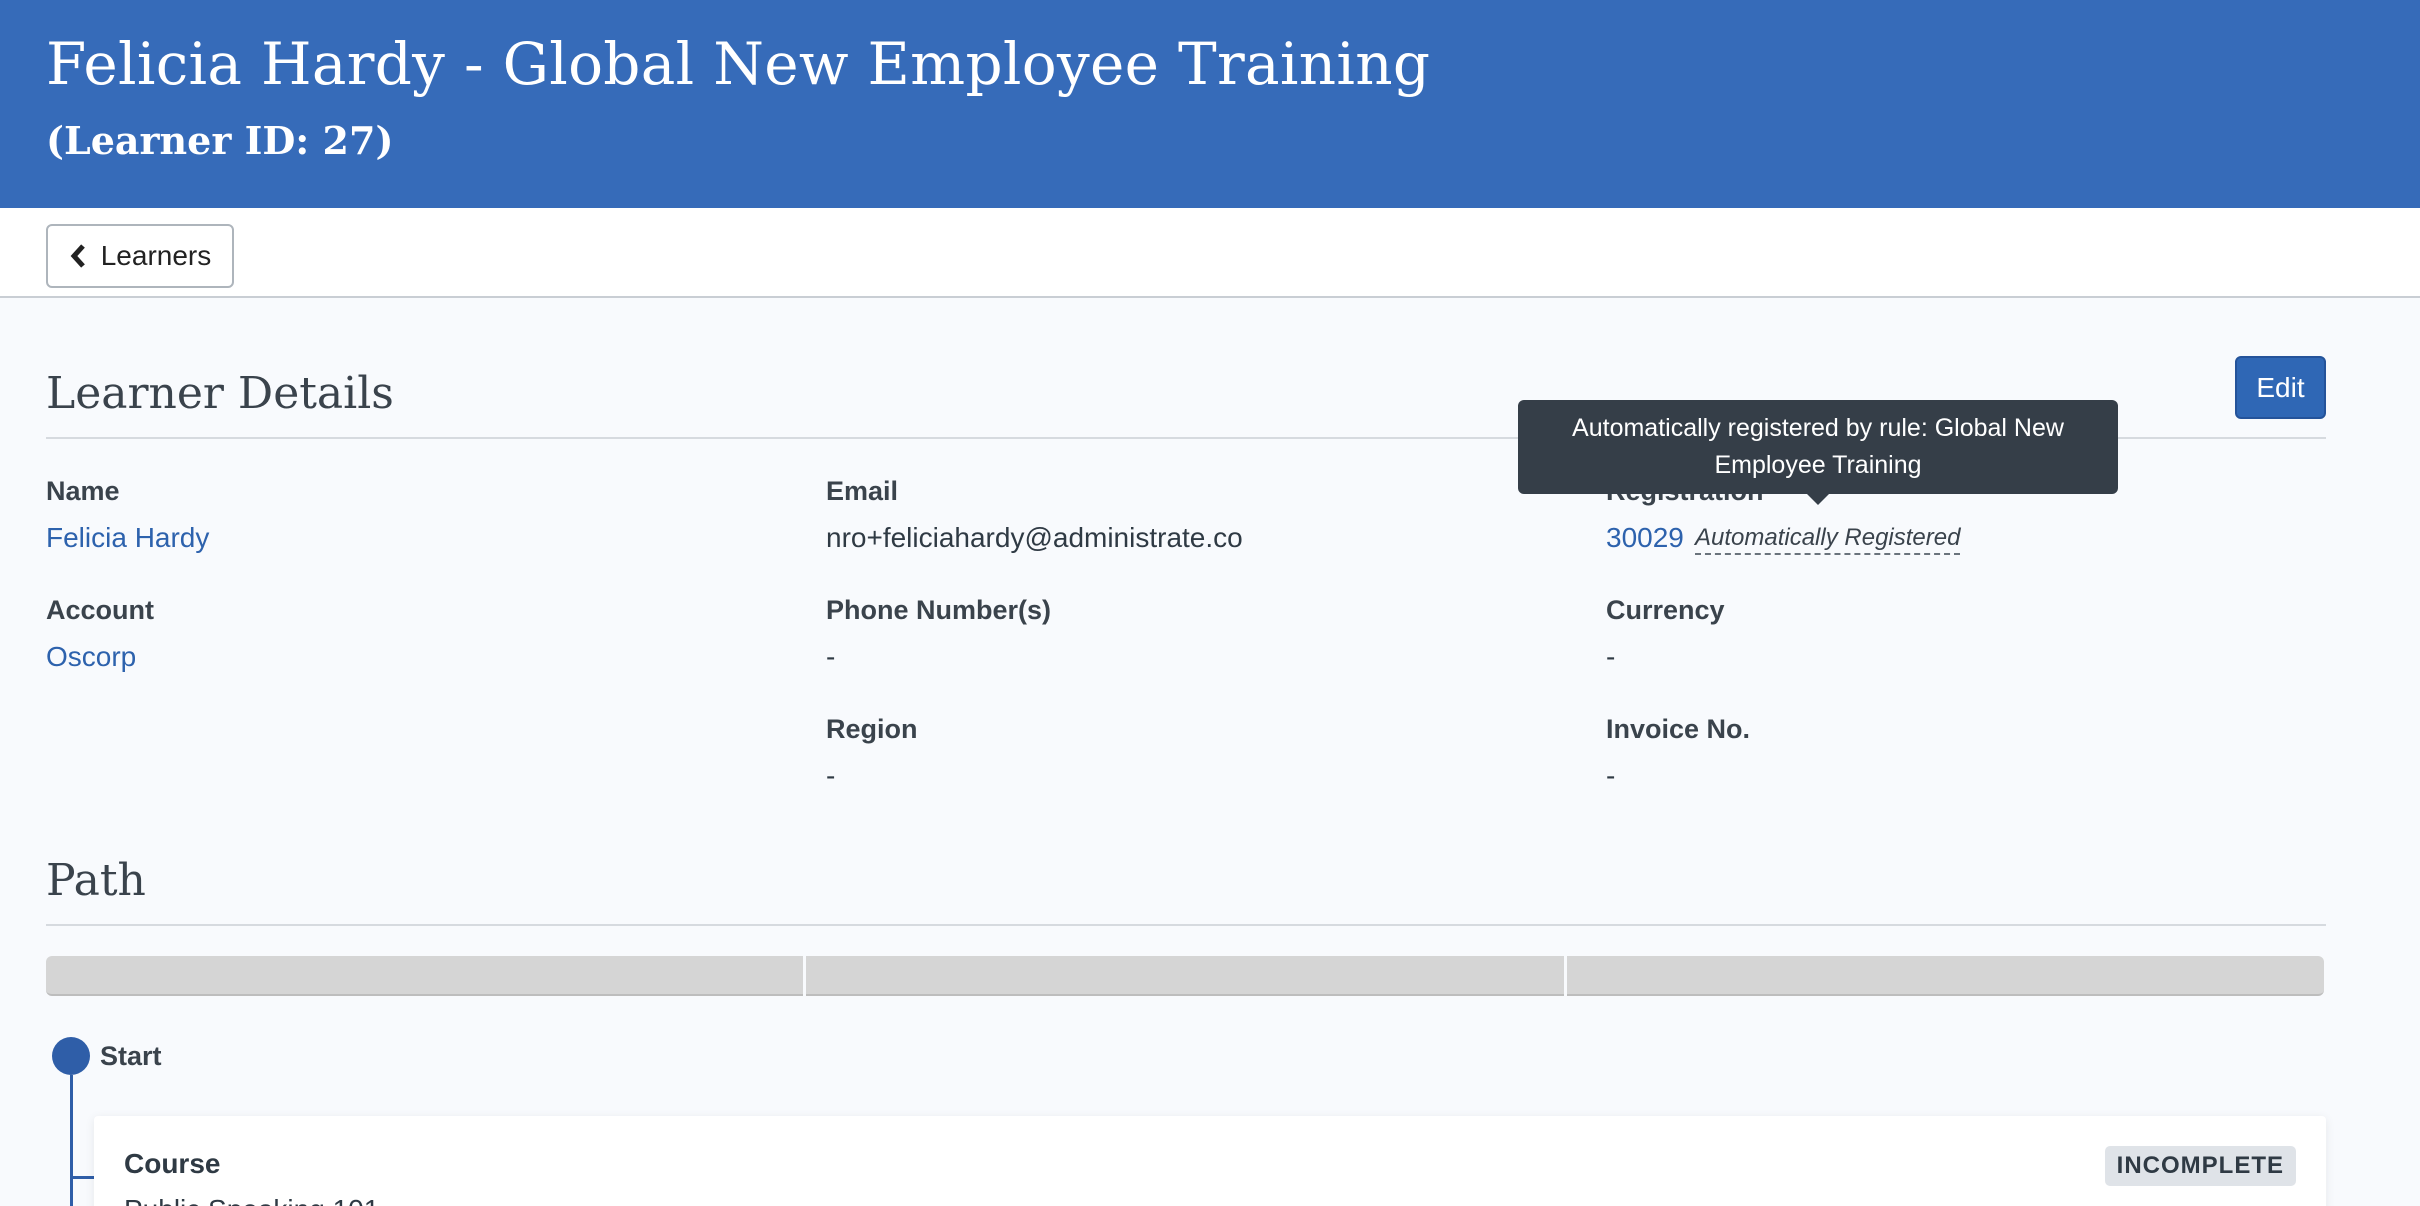 The width and height of the screenshot is (2420, 1206). Describe the element at coordinates (71, 1056) in the screenshot. I see `start-node-icon` at that location.